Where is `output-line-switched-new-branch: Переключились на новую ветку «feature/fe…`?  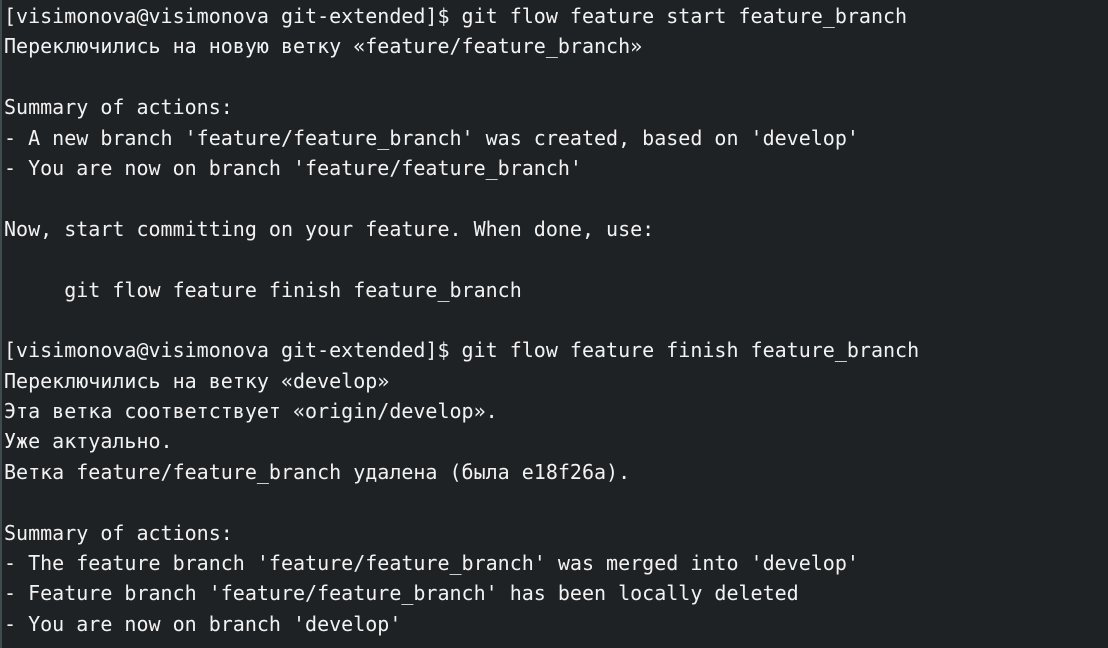
output-line-switched-new-branch: Переключились на новую ветку «feature/fe… is located at coordinates (323, 46).